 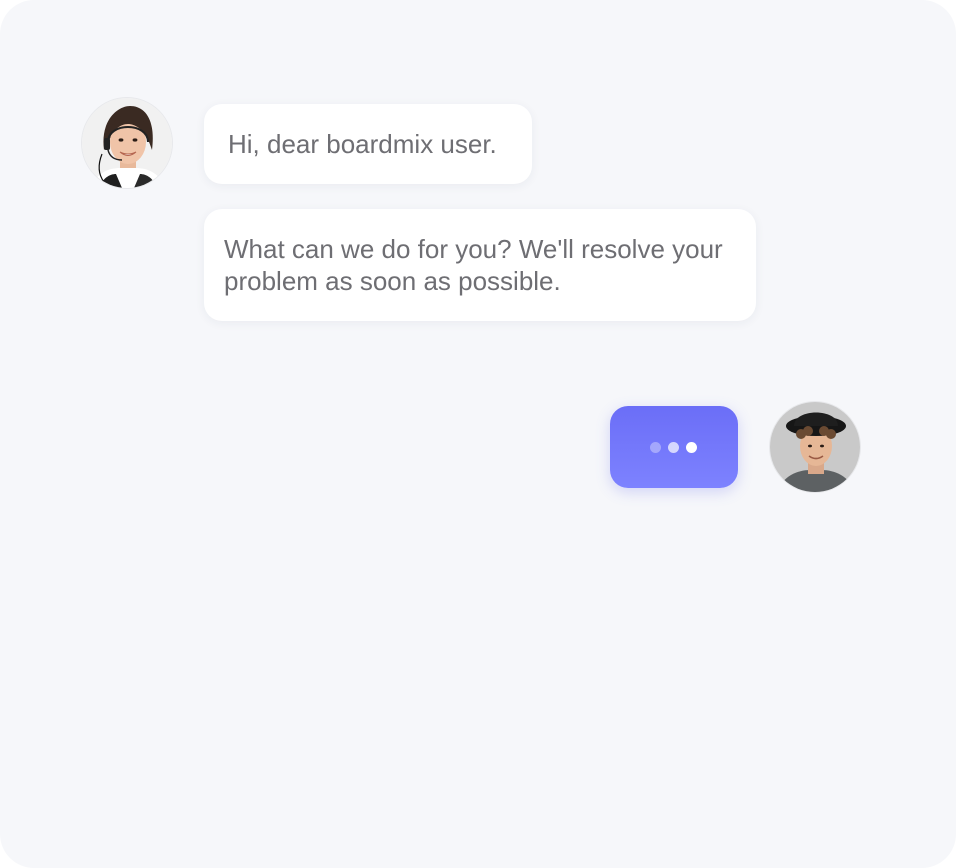 I want to click on user-avatar, so click(x=815, y=447).